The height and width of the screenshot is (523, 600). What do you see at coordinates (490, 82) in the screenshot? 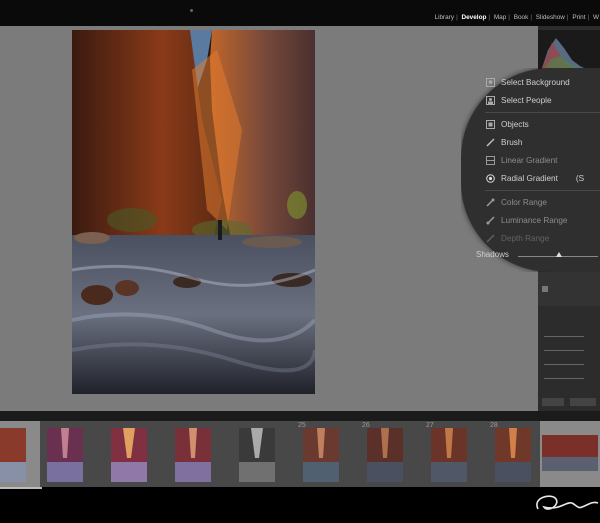
I see `select-background-icon` at bounding box center [490, 82].